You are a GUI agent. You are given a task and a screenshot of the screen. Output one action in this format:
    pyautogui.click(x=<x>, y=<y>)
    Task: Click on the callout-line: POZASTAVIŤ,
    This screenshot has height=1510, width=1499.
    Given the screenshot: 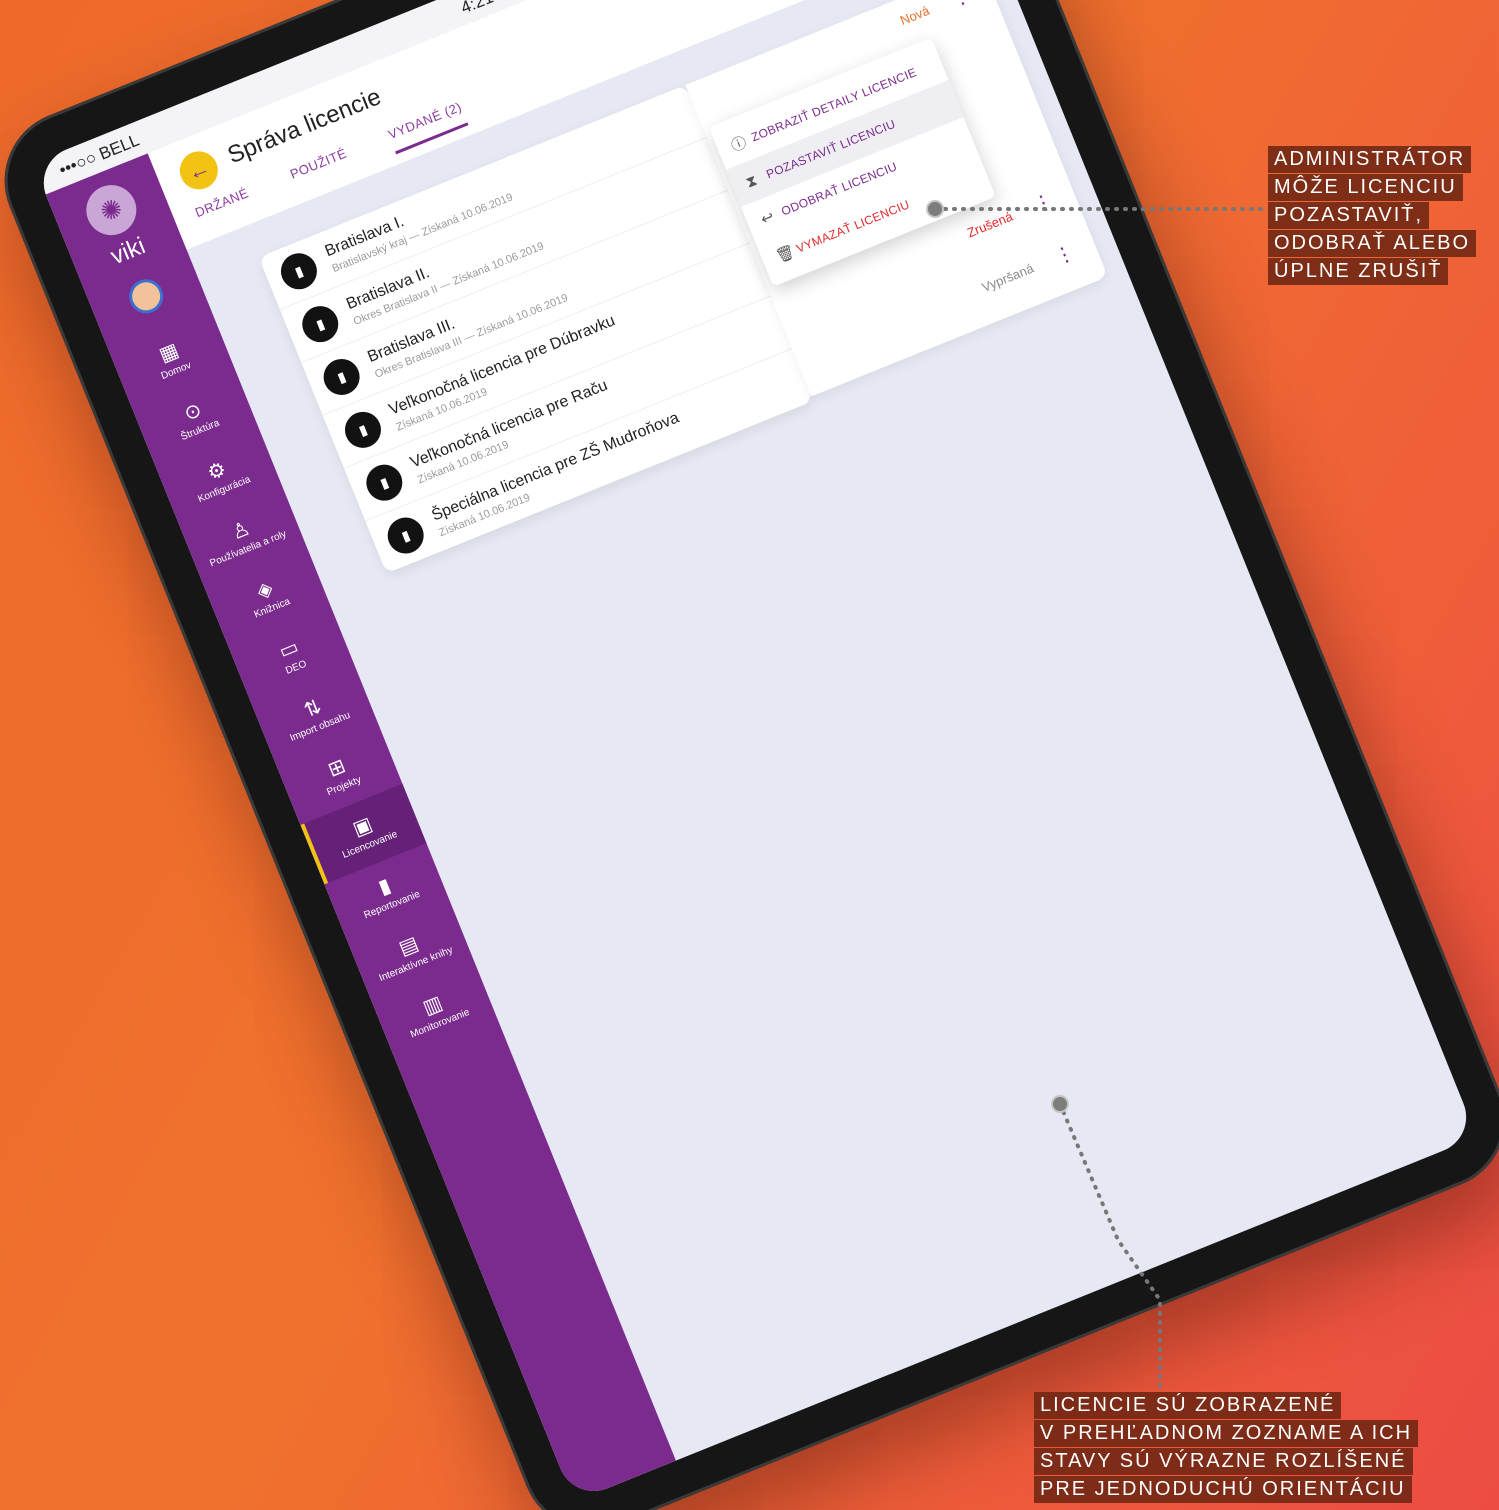 What is the action you would take?
    pyautogui.click(x=1349, y=215)
    